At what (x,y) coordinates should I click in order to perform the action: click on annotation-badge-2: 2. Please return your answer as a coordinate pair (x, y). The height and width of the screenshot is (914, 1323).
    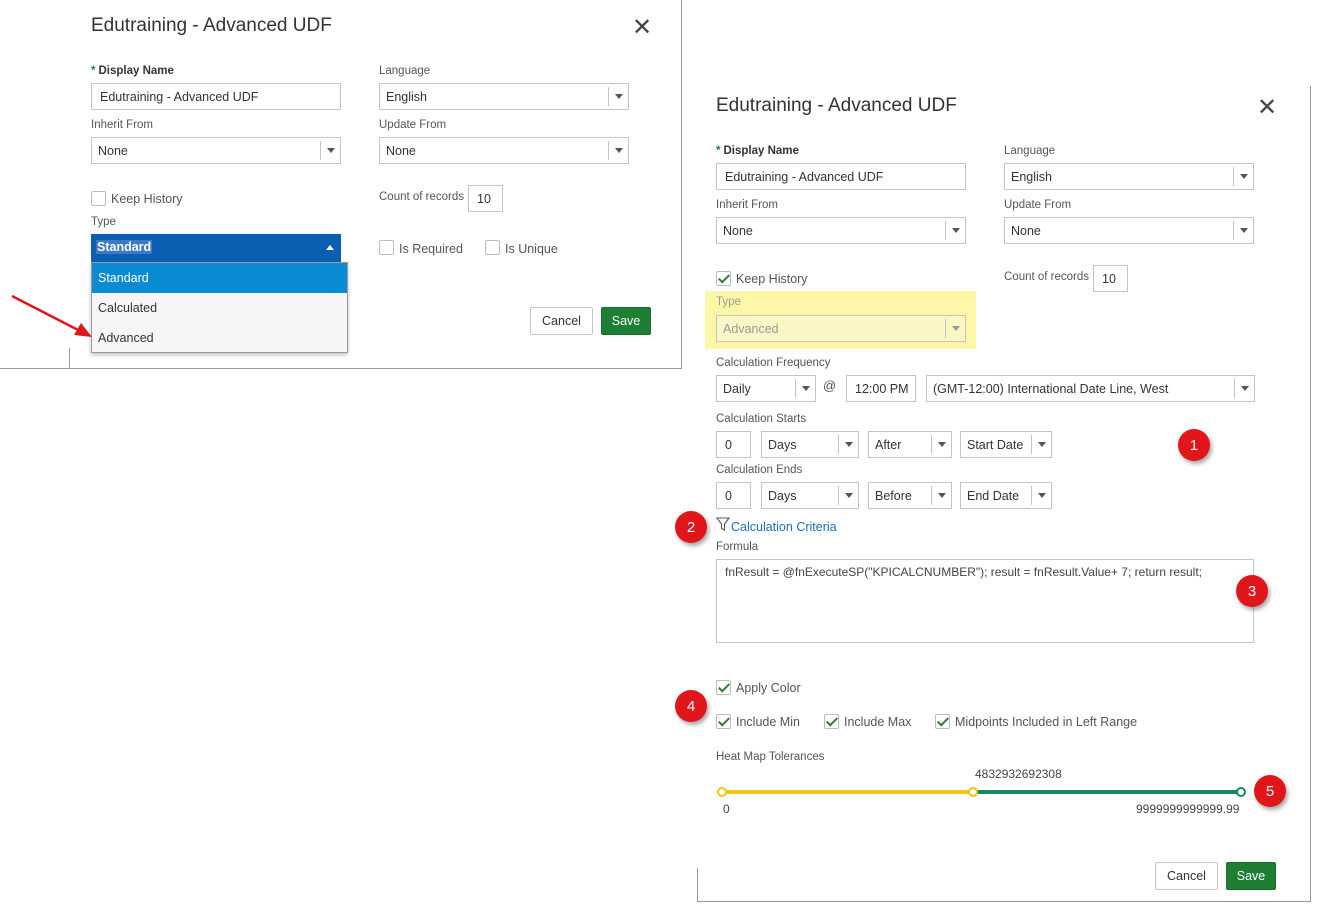
    Looking at the image, I should click on (691, 527).